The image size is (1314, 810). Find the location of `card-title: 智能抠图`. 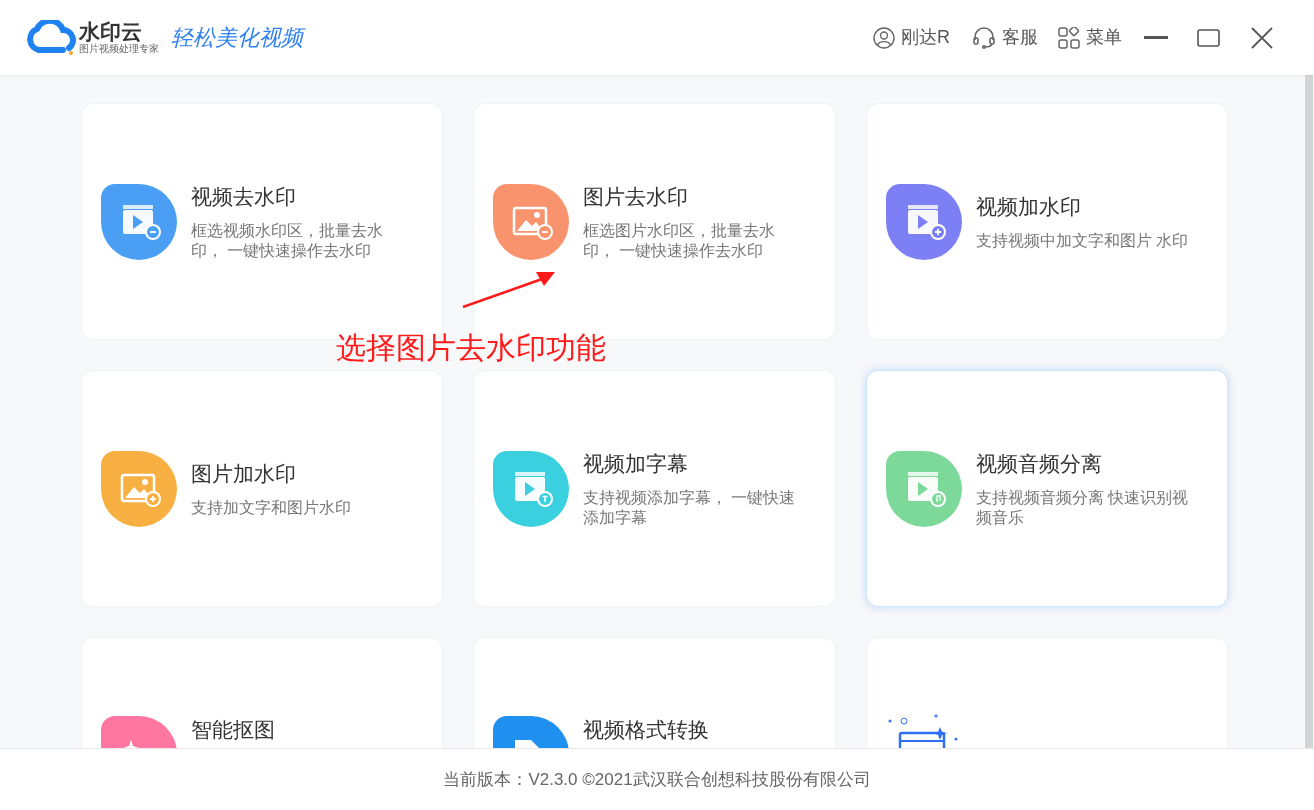

card-title: 智能抠图 is located at coordinates (233, 730).